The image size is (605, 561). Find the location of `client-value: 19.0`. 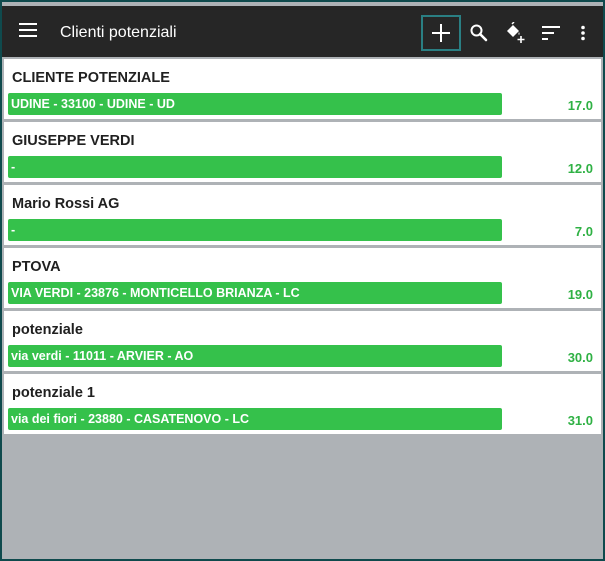

client-value: 19.0 is located at coordinates (580, 294).